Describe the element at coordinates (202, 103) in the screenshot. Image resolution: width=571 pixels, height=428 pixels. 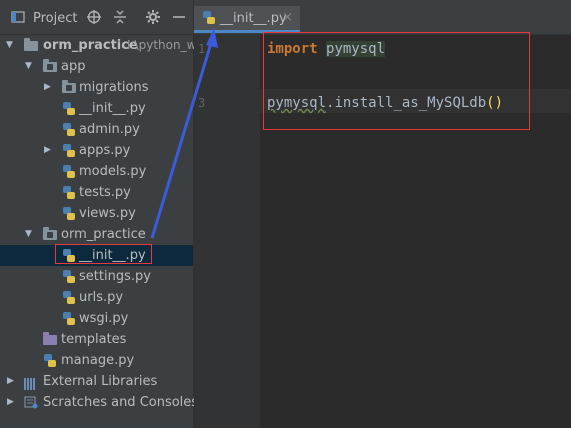
I see `line-number: 3` at that location.